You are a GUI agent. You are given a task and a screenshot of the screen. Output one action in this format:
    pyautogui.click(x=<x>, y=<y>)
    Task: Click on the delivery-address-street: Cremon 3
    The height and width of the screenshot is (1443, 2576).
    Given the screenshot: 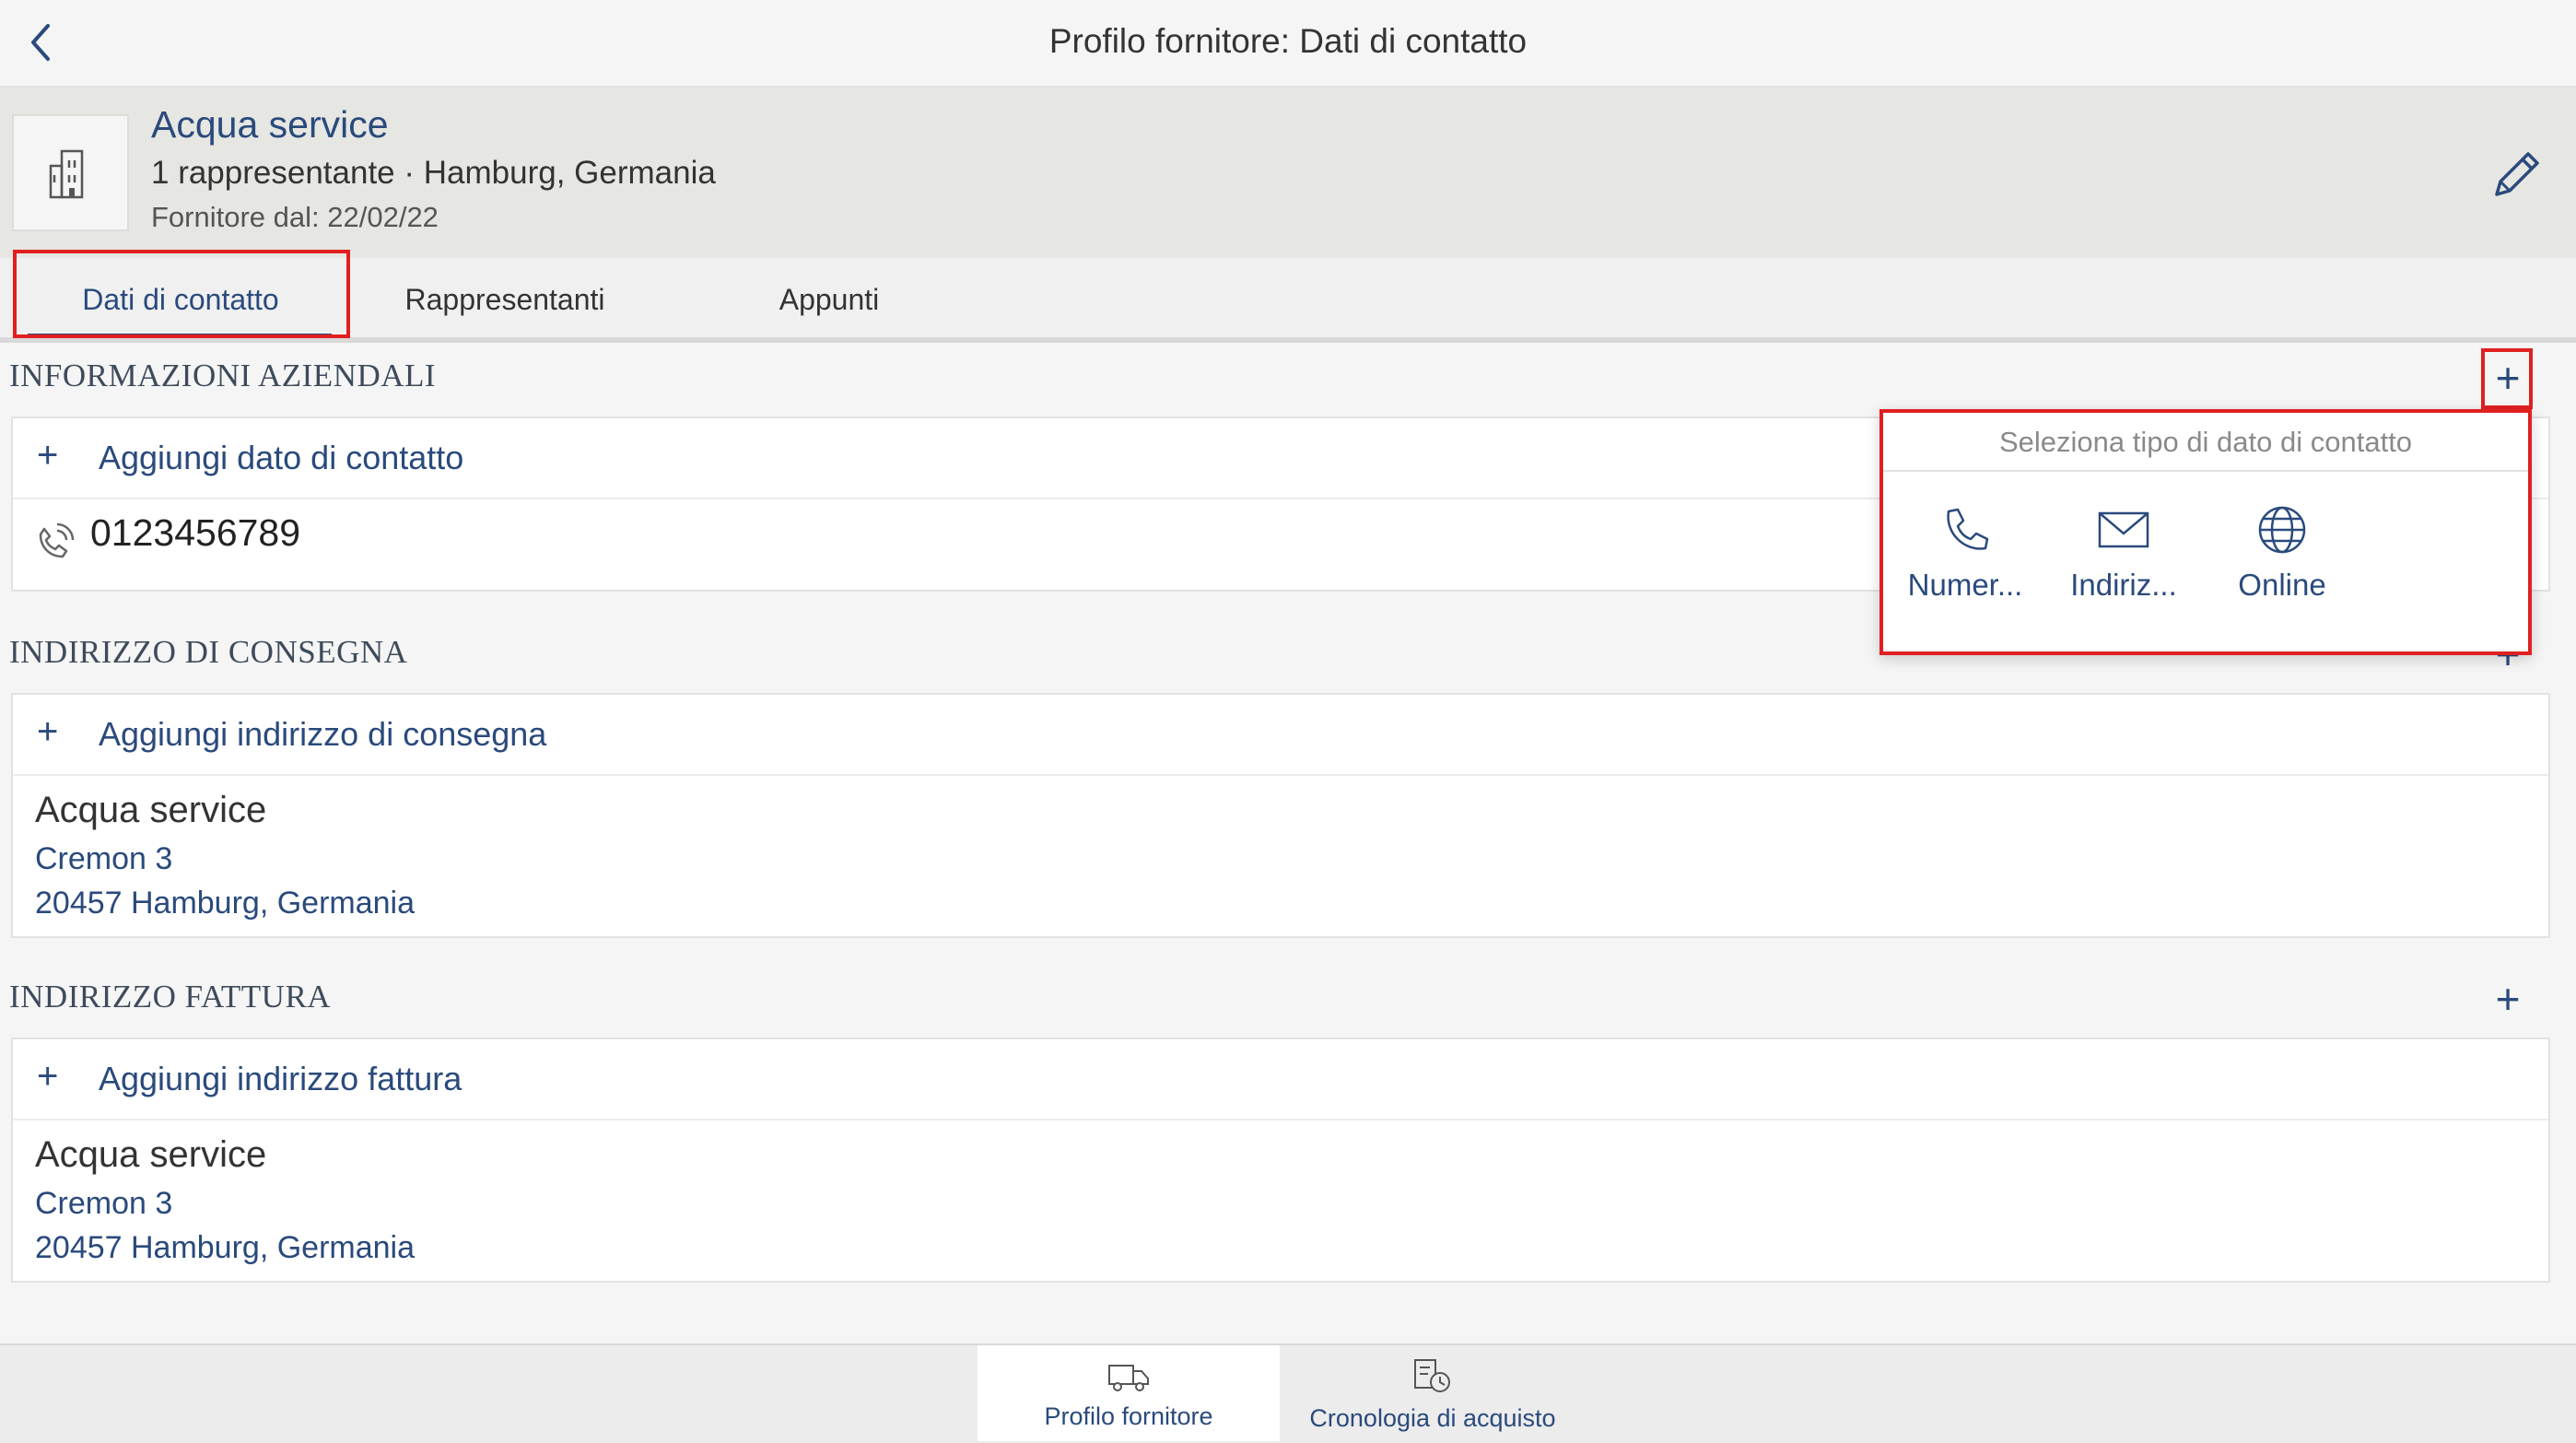 What is the action you would take?
    pyautogui.click(x=104, y=858)
    